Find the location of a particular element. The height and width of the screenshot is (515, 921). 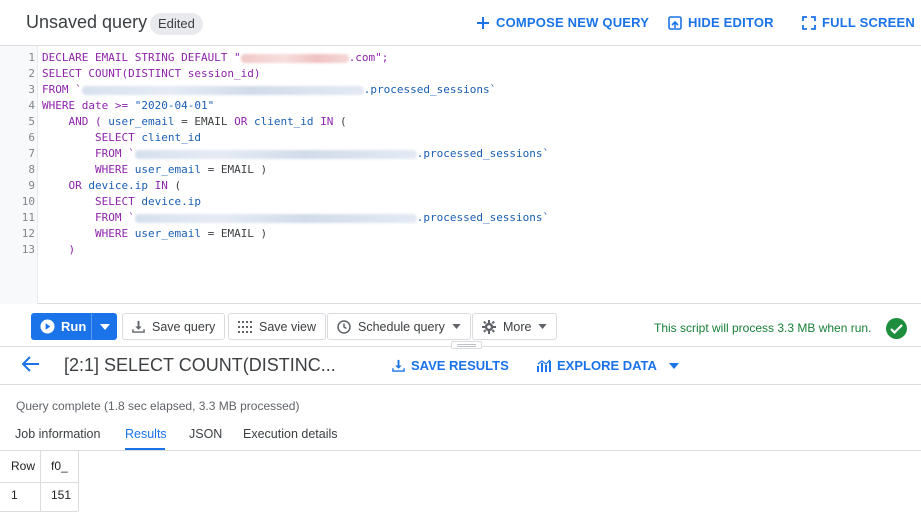

check-circle-icon is located at coordinates (896, 328).